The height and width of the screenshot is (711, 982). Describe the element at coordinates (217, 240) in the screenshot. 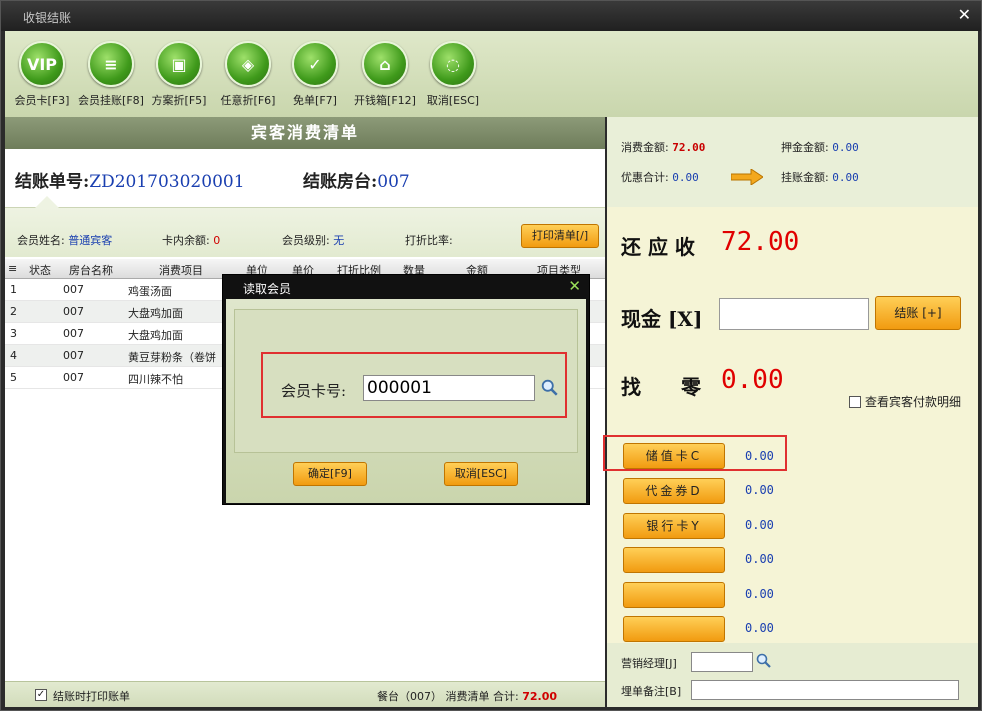

I see `card-balance: 0` at that location.